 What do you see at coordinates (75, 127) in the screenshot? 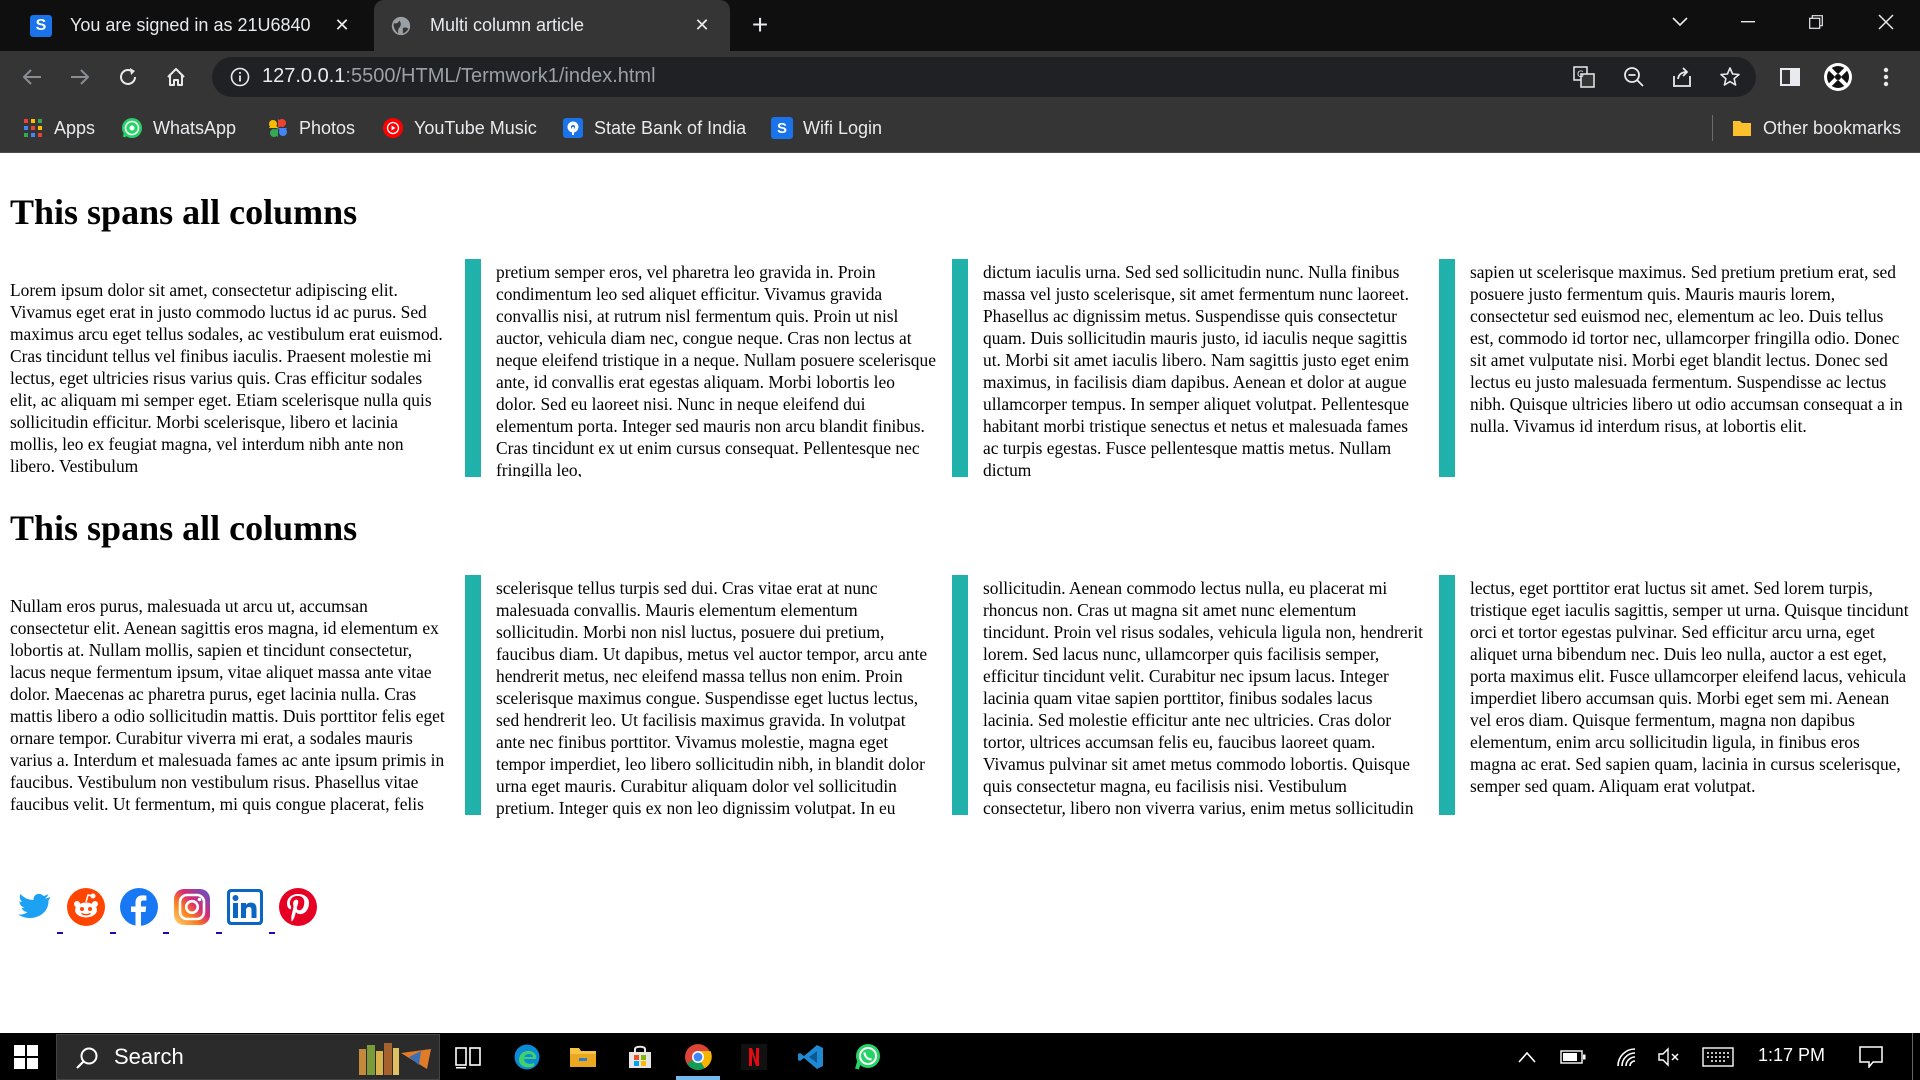
I see `bookmark-label: Apps` at bounding box center [75, 127].